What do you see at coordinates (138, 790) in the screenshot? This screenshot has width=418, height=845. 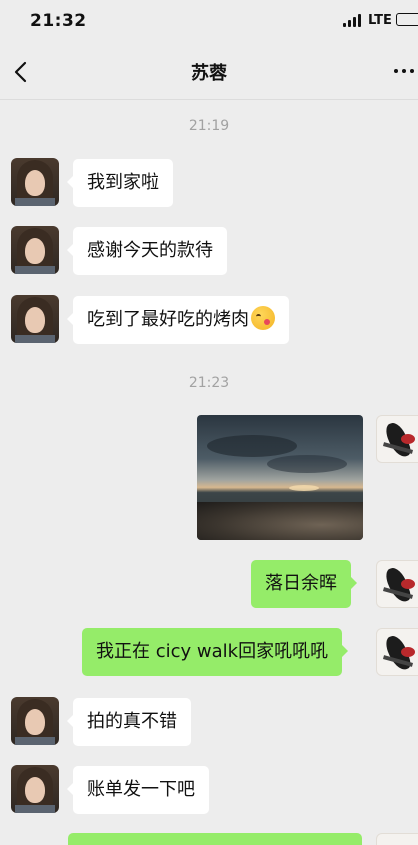 I see `incoming-message: 账单发一下吧` at bounding box center [138, 790].